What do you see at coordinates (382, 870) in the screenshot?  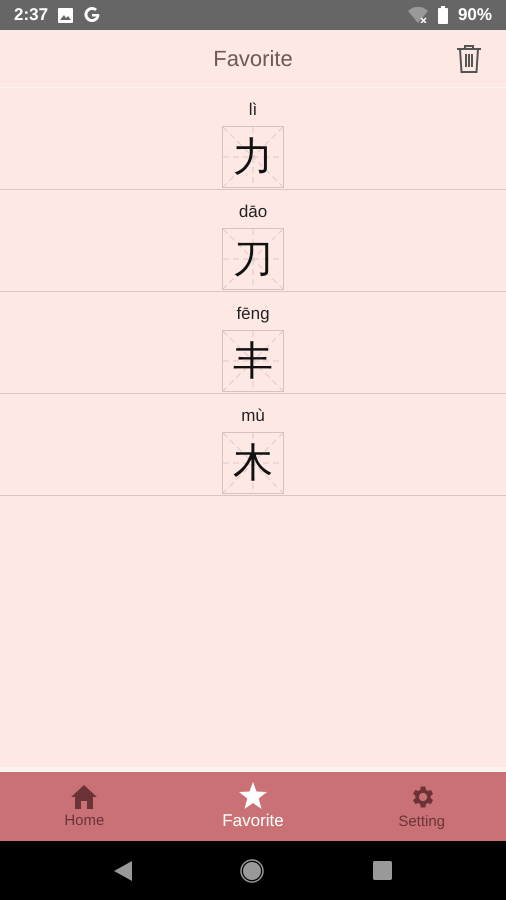 I see `recents-icon` at bounding box center [382, 870].